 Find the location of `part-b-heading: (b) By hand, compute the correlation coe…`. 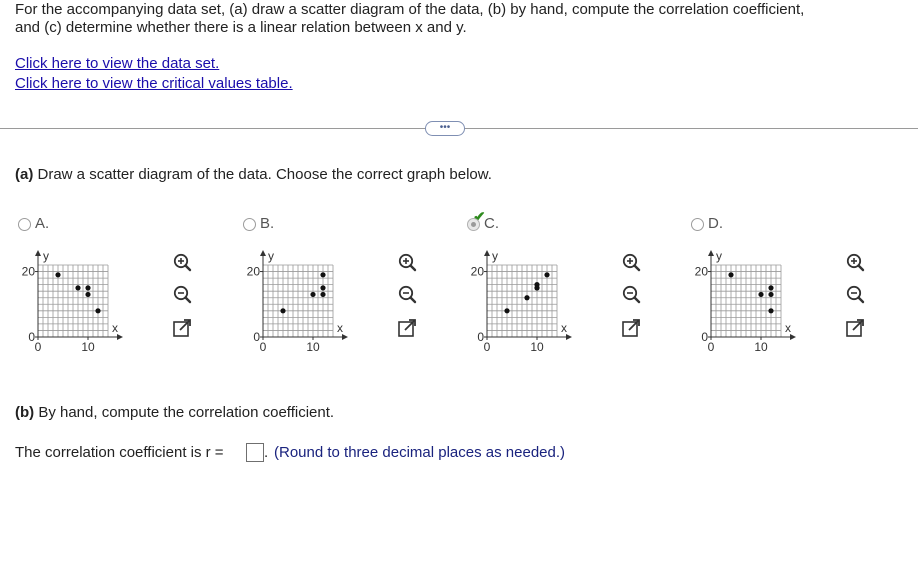

part-b-heading: (b) By hand, compute the correlation coe… is located at coordinates (174, 412).